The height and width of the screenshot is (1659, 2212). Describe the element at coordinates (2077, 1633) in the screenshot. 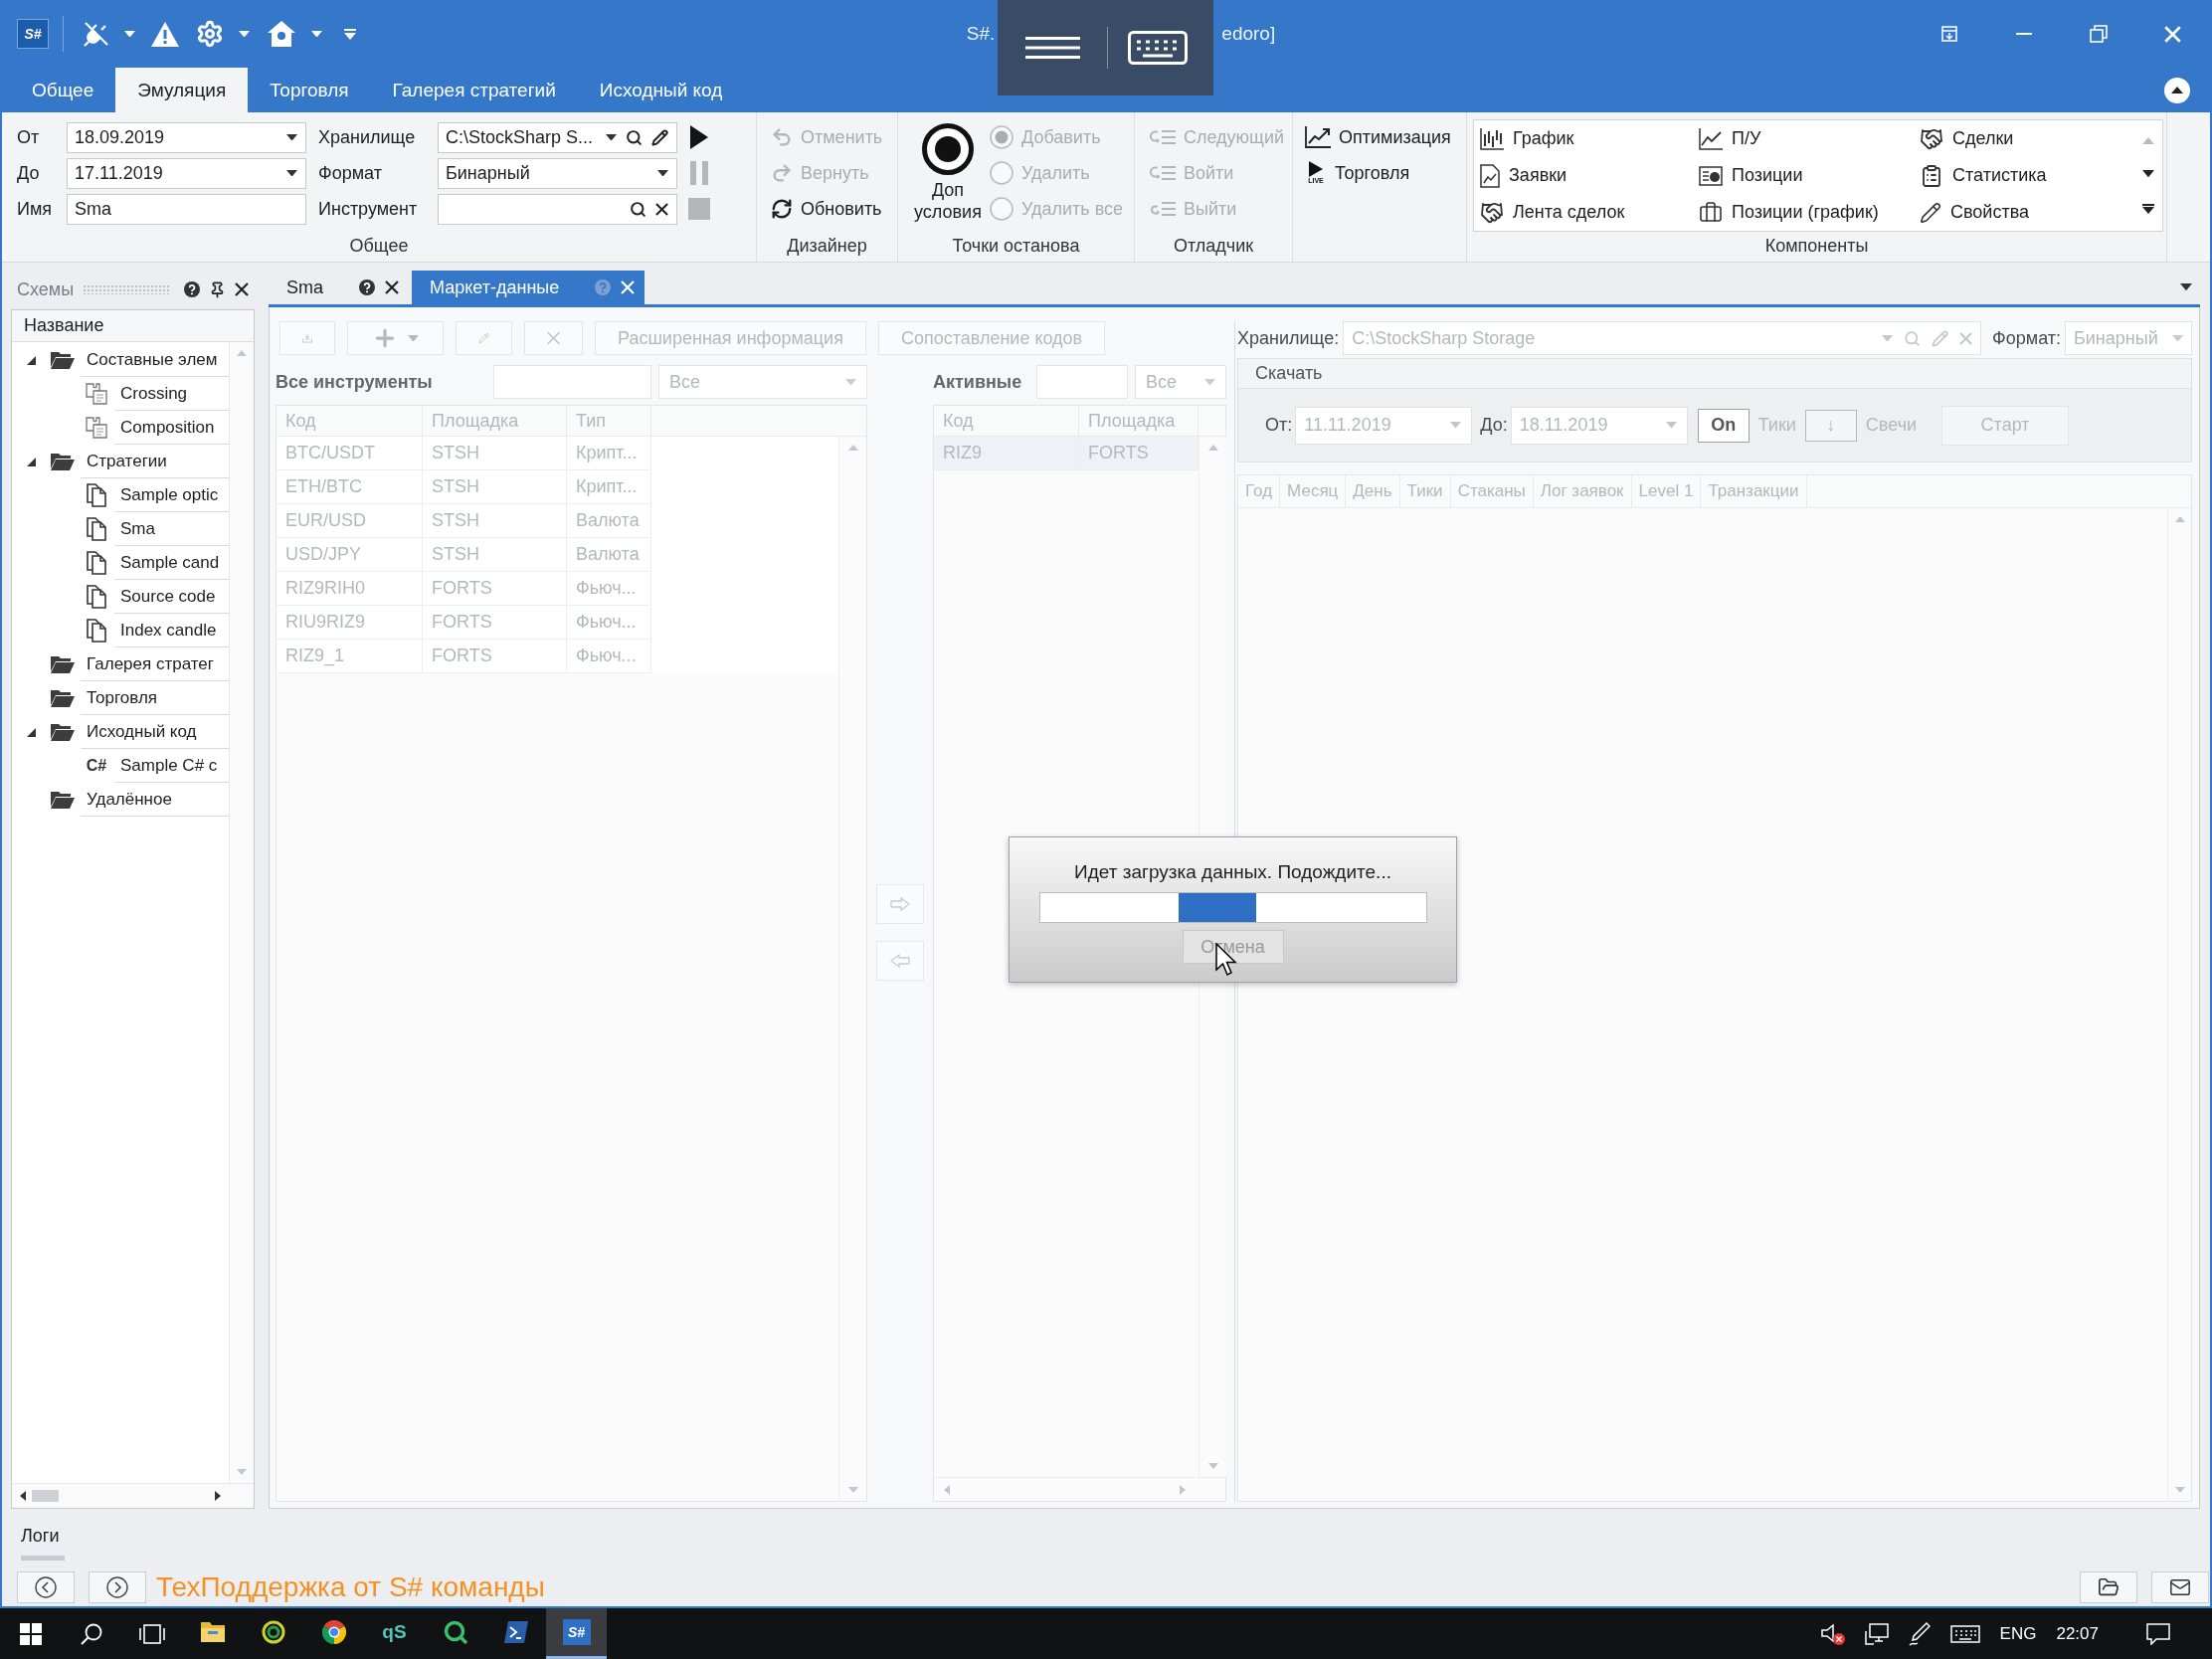

I see `clock: 22:07` at that location.